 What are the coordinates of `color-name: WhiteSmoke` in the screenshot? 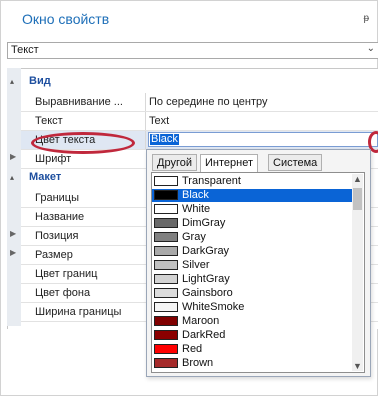 It's located at (213, 307).